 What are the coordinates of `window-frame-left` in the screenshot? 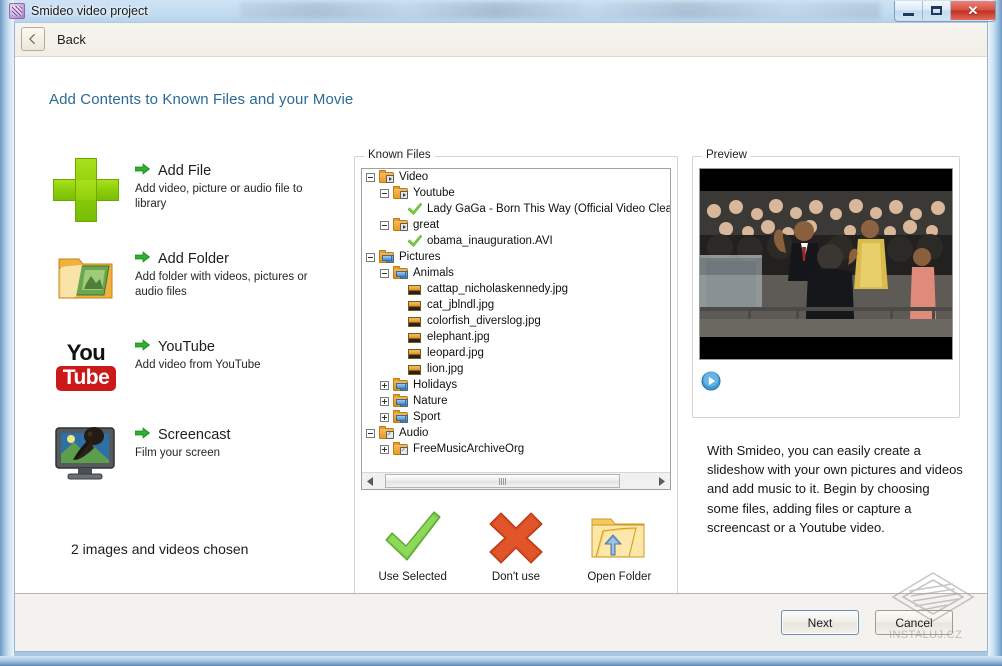 It's located at (7, 333).